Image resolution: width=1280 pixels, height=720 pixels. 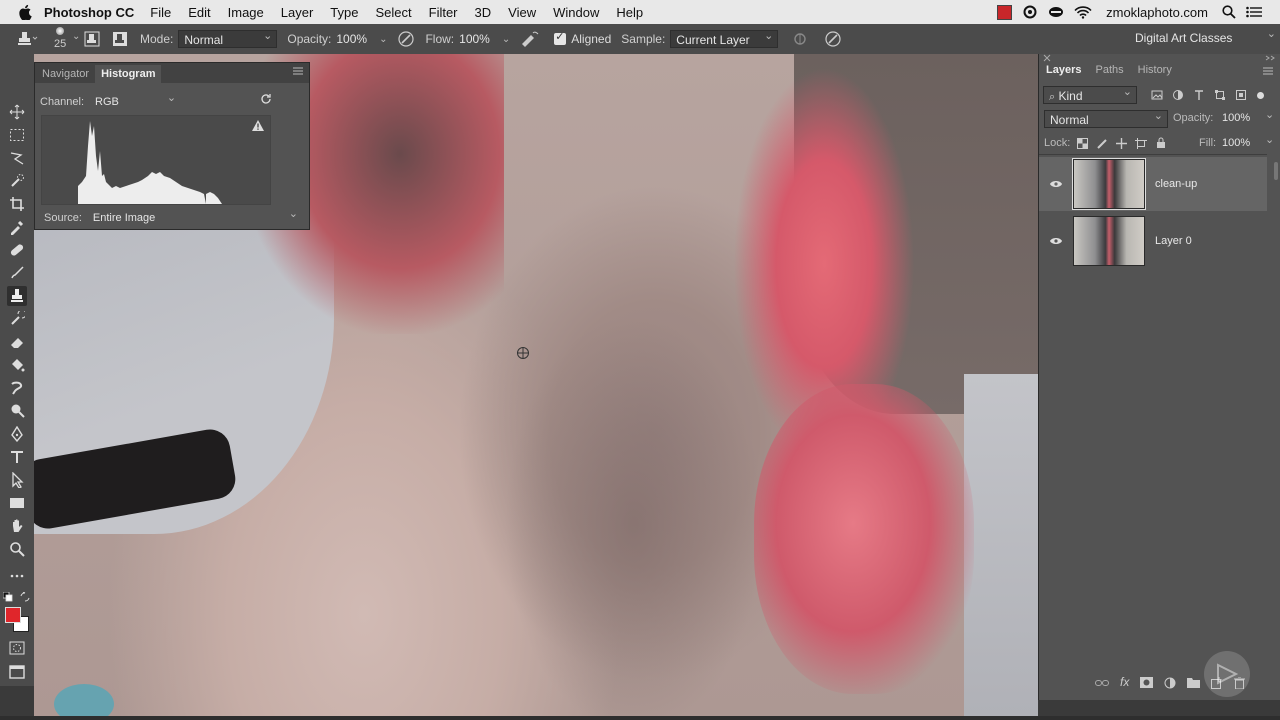 What do you see at coordinates (344, 12) in the screenshot?
I see `menu-type: Type` at bounding box center [344, 12].